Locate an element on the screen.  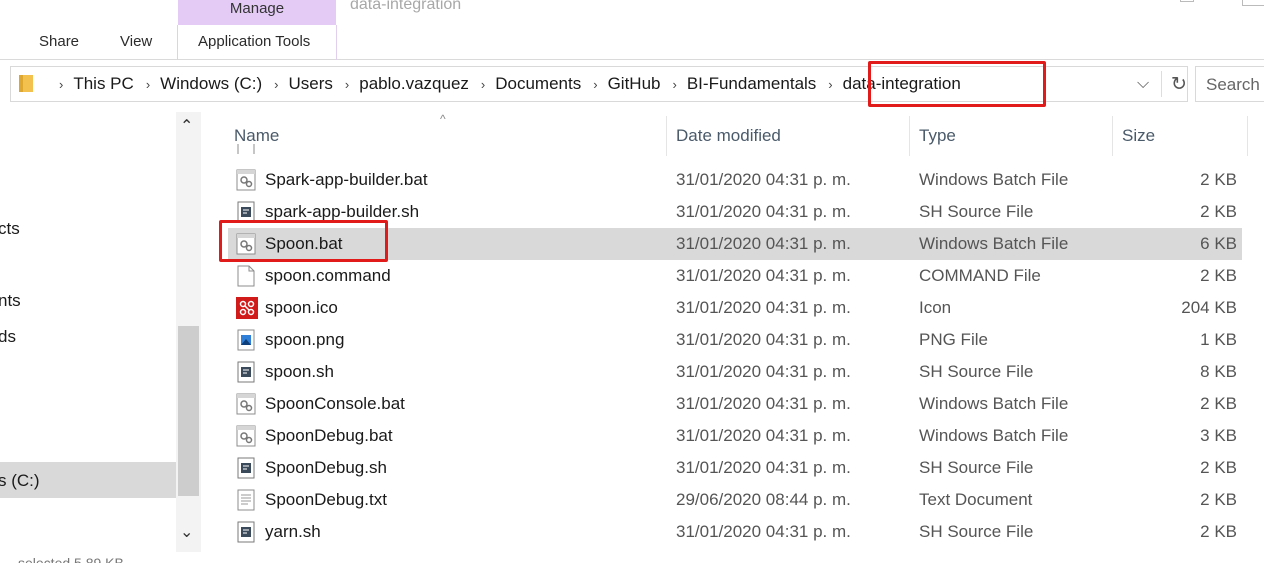
file-name: Spoon.bat is located at coordinates (304, 244).